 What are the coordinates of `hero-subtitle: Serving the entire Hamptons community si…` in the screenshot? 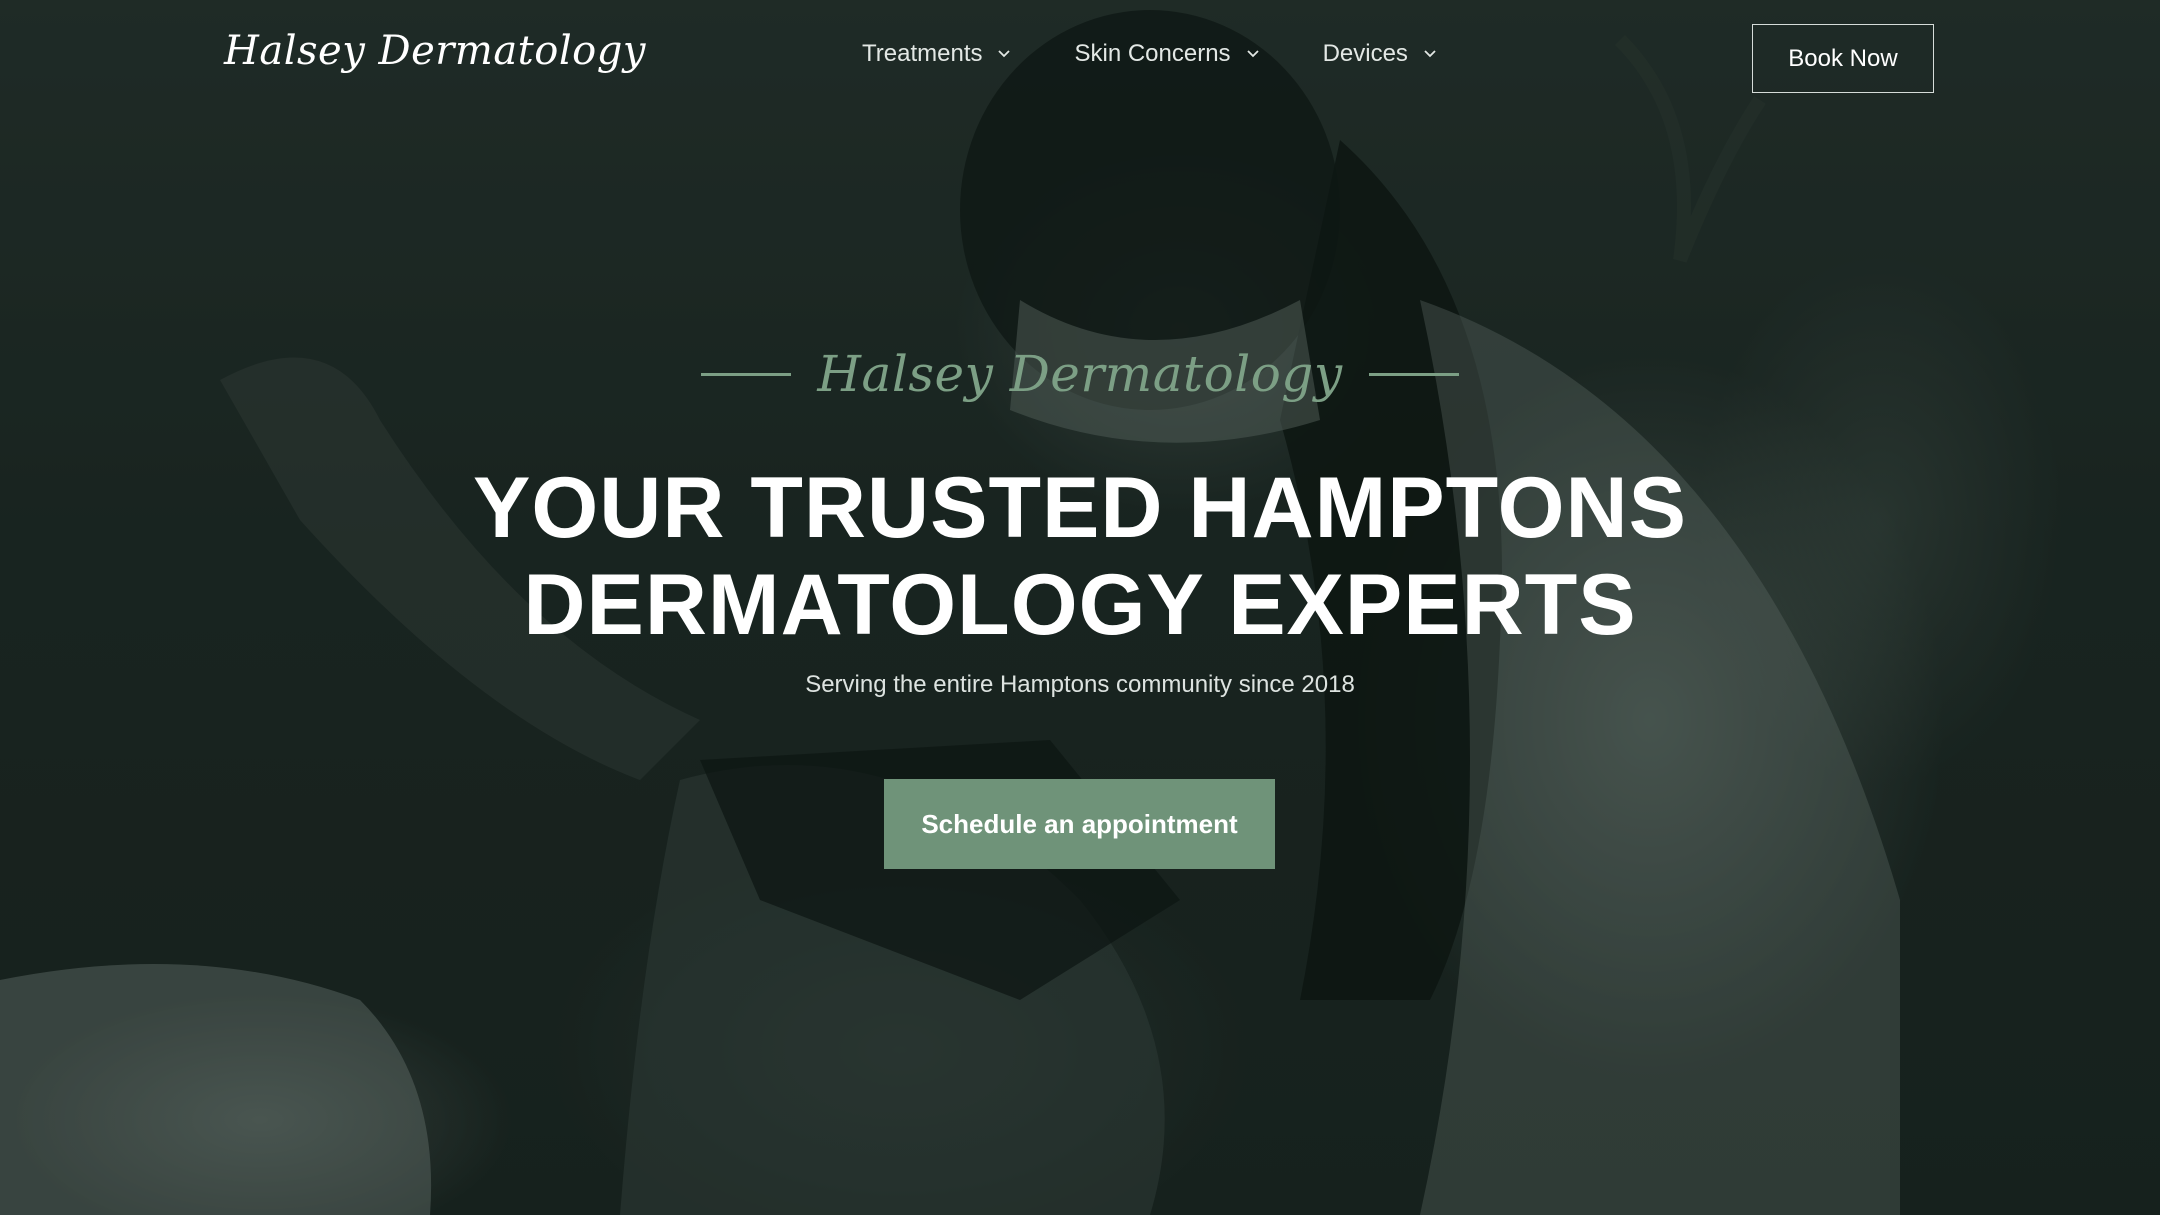 It's located at (1080, 684).